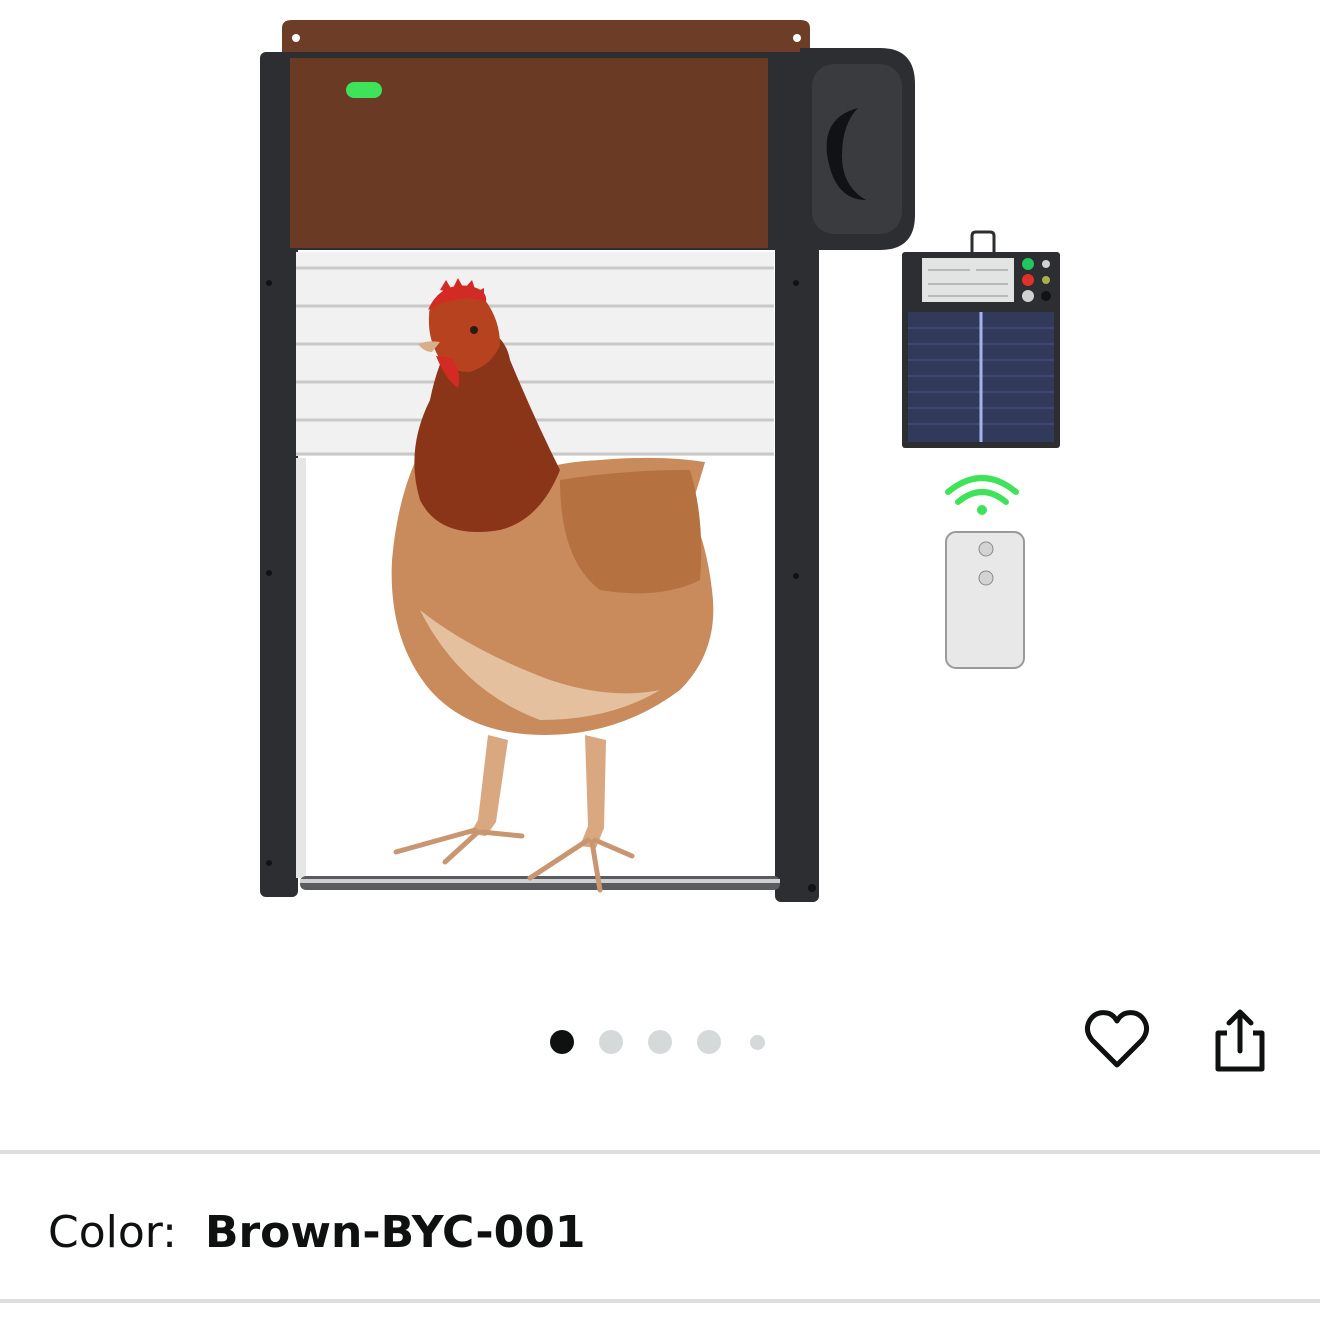  I want to click on color-variant-row: Color: Brown-BYC-001, so click(316, 1233).